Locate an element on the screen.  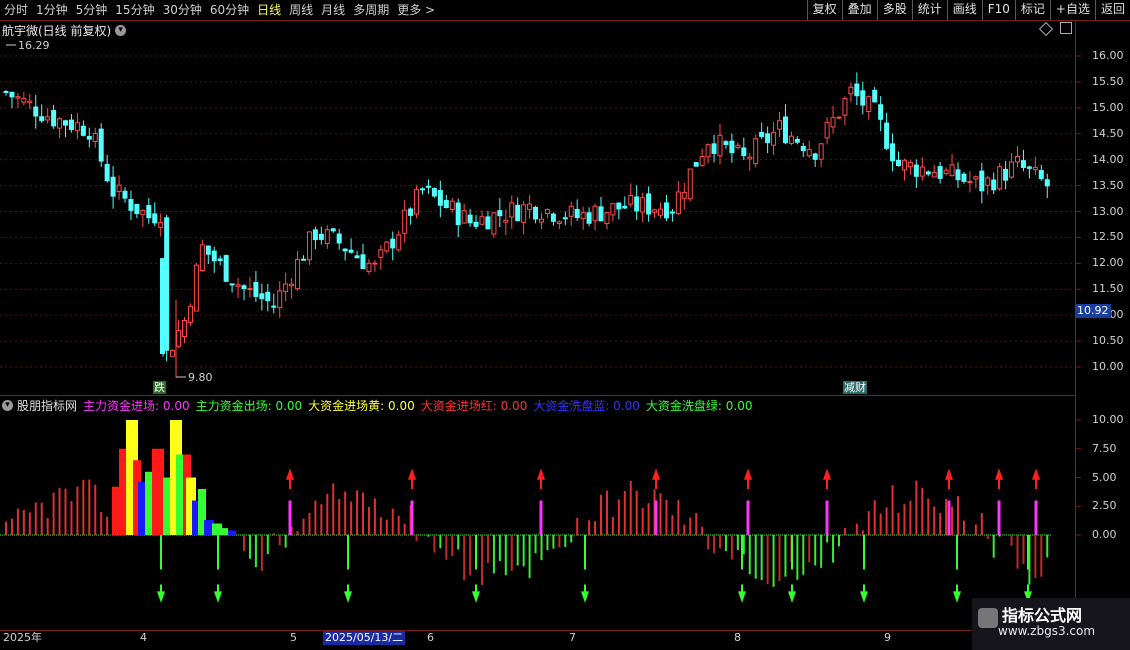
date-label-year: 2025年 is located at coordinates (22, 637).